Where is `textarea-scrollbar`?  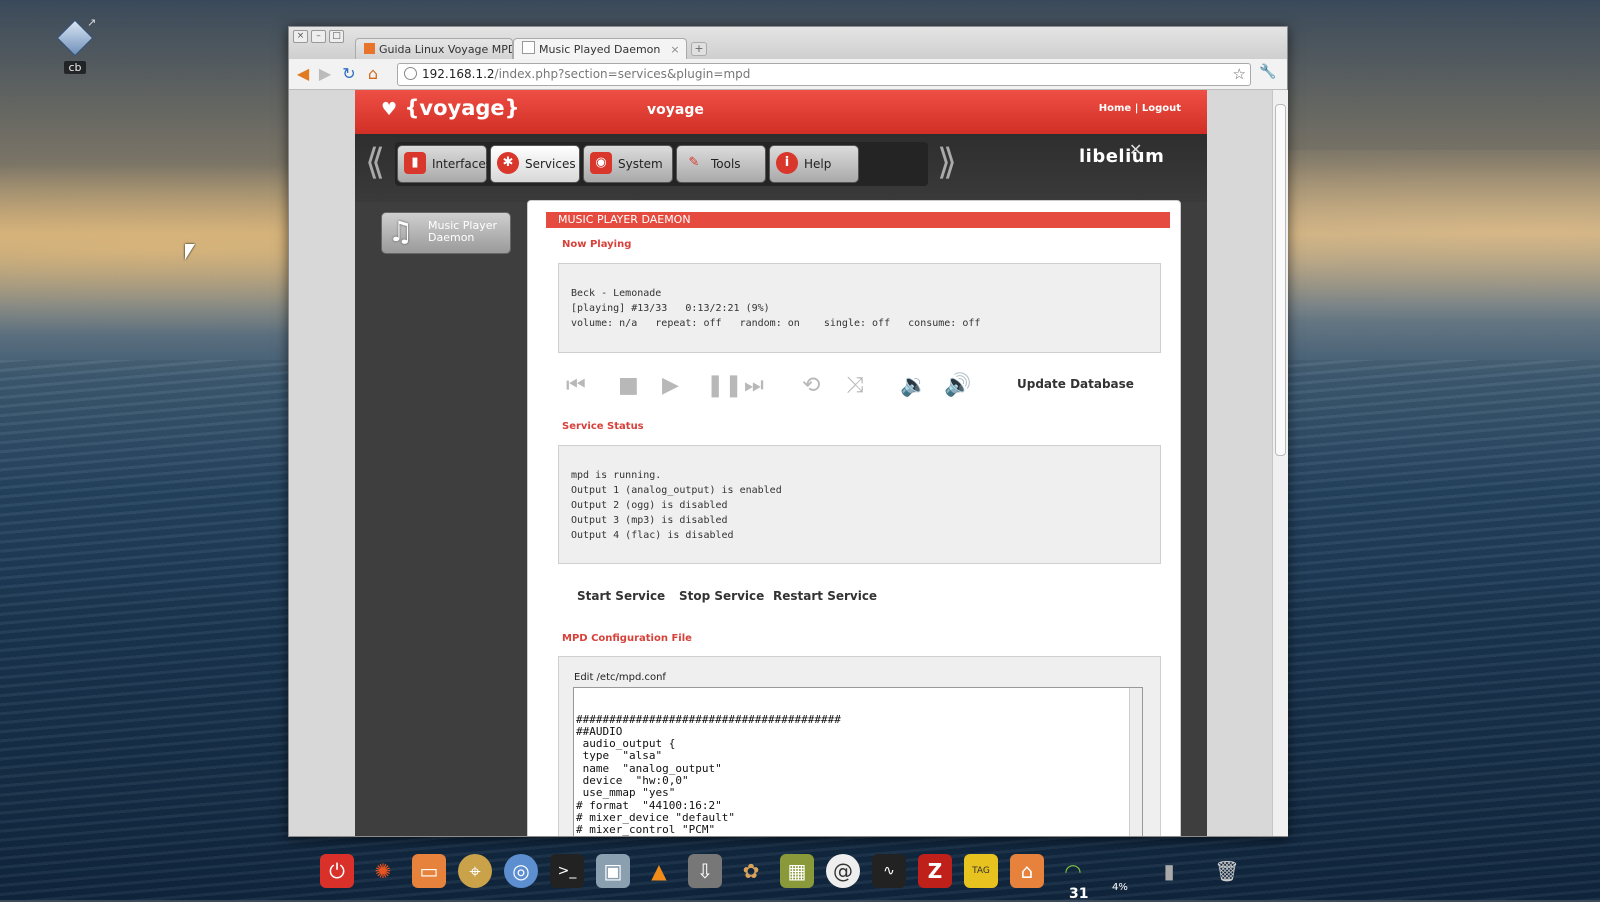
textarea-scrollbar is located at coordinates (1135, 762).